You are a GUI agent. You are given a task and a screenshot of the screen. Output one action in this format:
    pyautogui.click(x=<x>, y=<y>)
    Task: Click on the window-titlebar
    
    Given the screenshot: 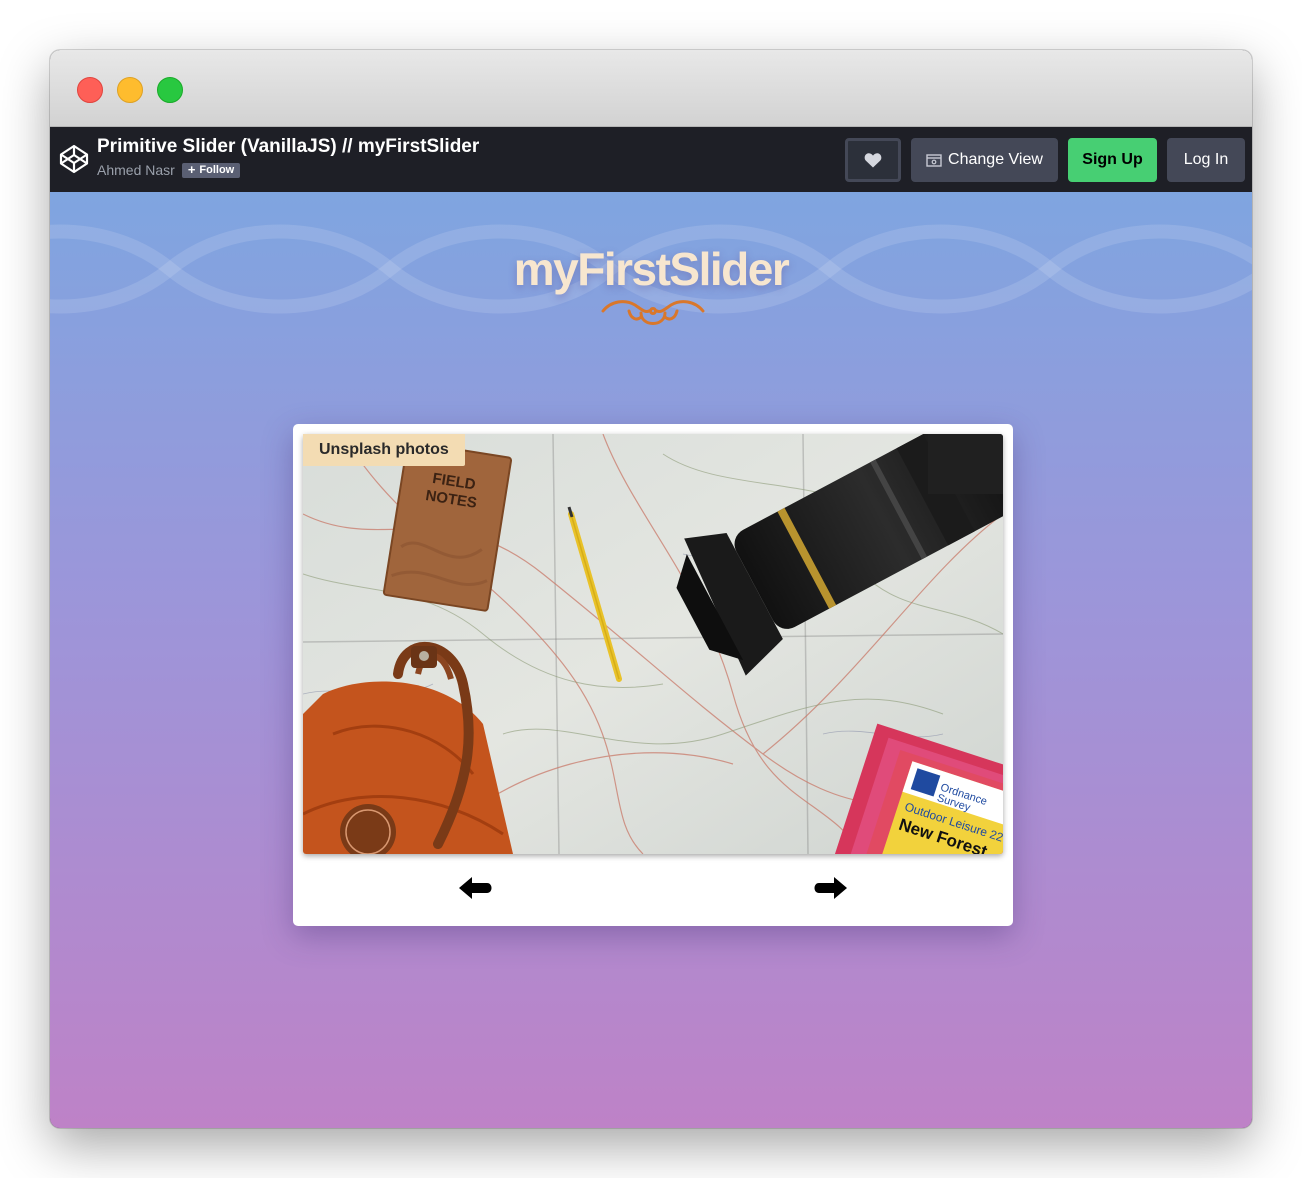 What is the action you would take?
    pyautogui.click(x=651, y=88)
    